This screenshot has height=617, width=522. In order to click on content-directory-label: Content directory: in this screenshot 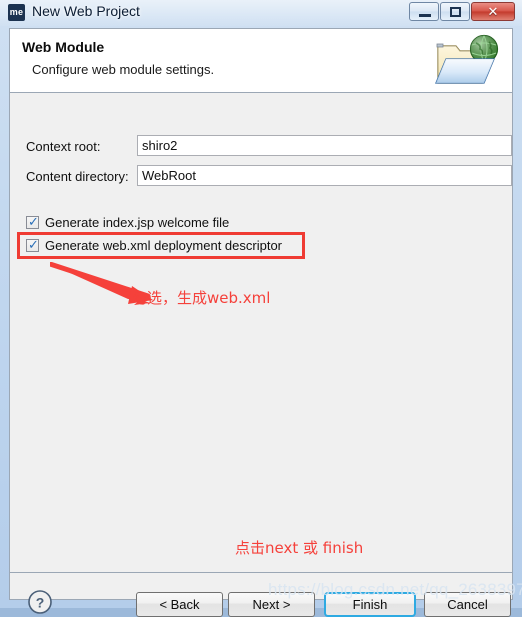, I will do `click(77, 176)`.